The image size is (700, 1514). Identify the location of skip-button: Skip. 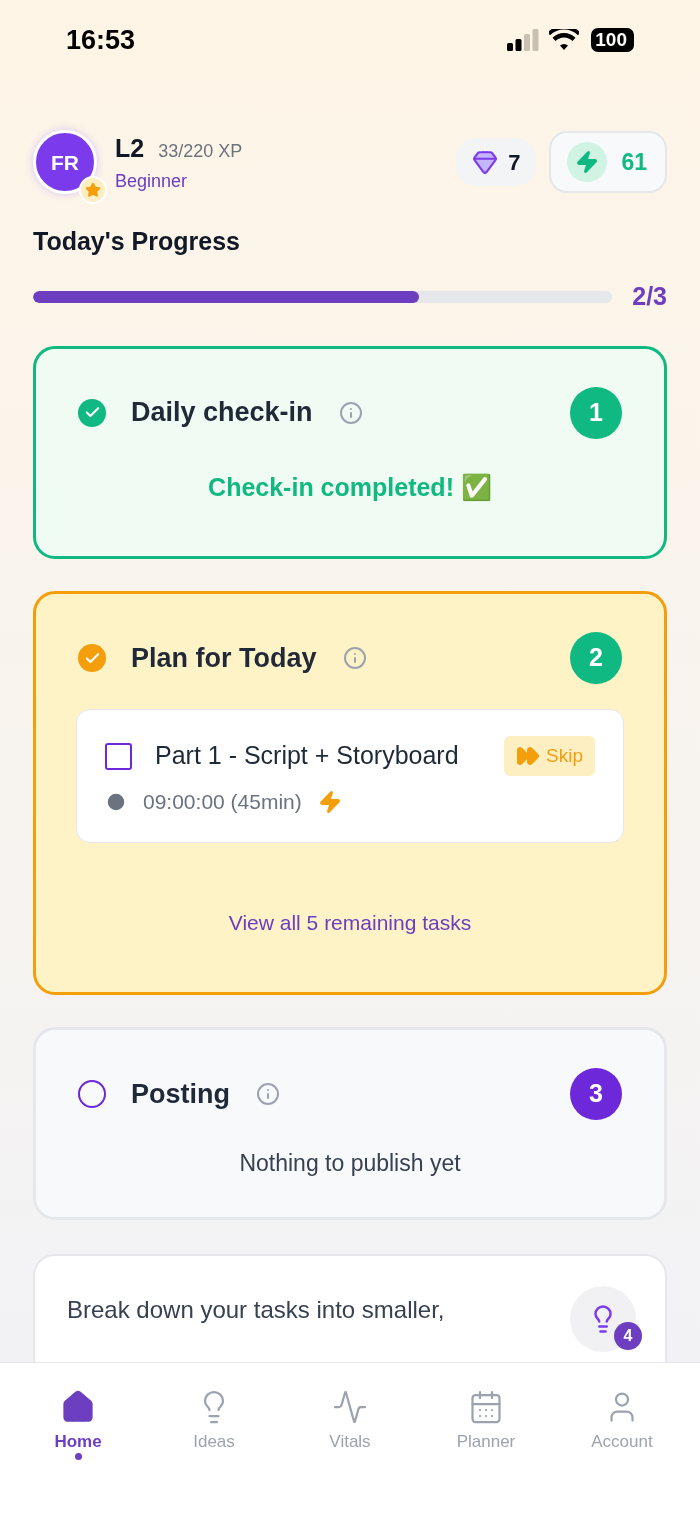
(549, 756).